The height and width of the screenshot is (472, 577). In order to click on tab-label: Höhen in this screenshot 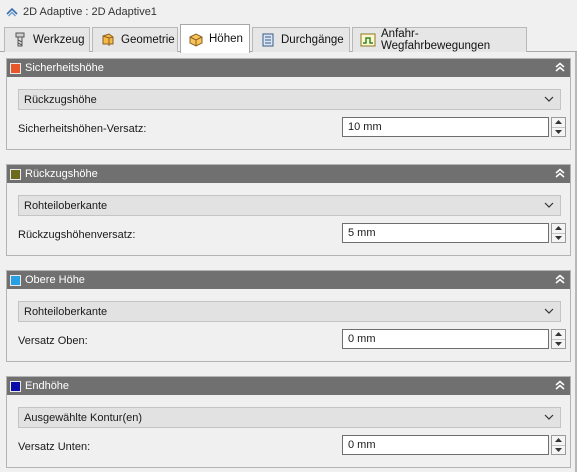, I will do `click(226, 39)`.